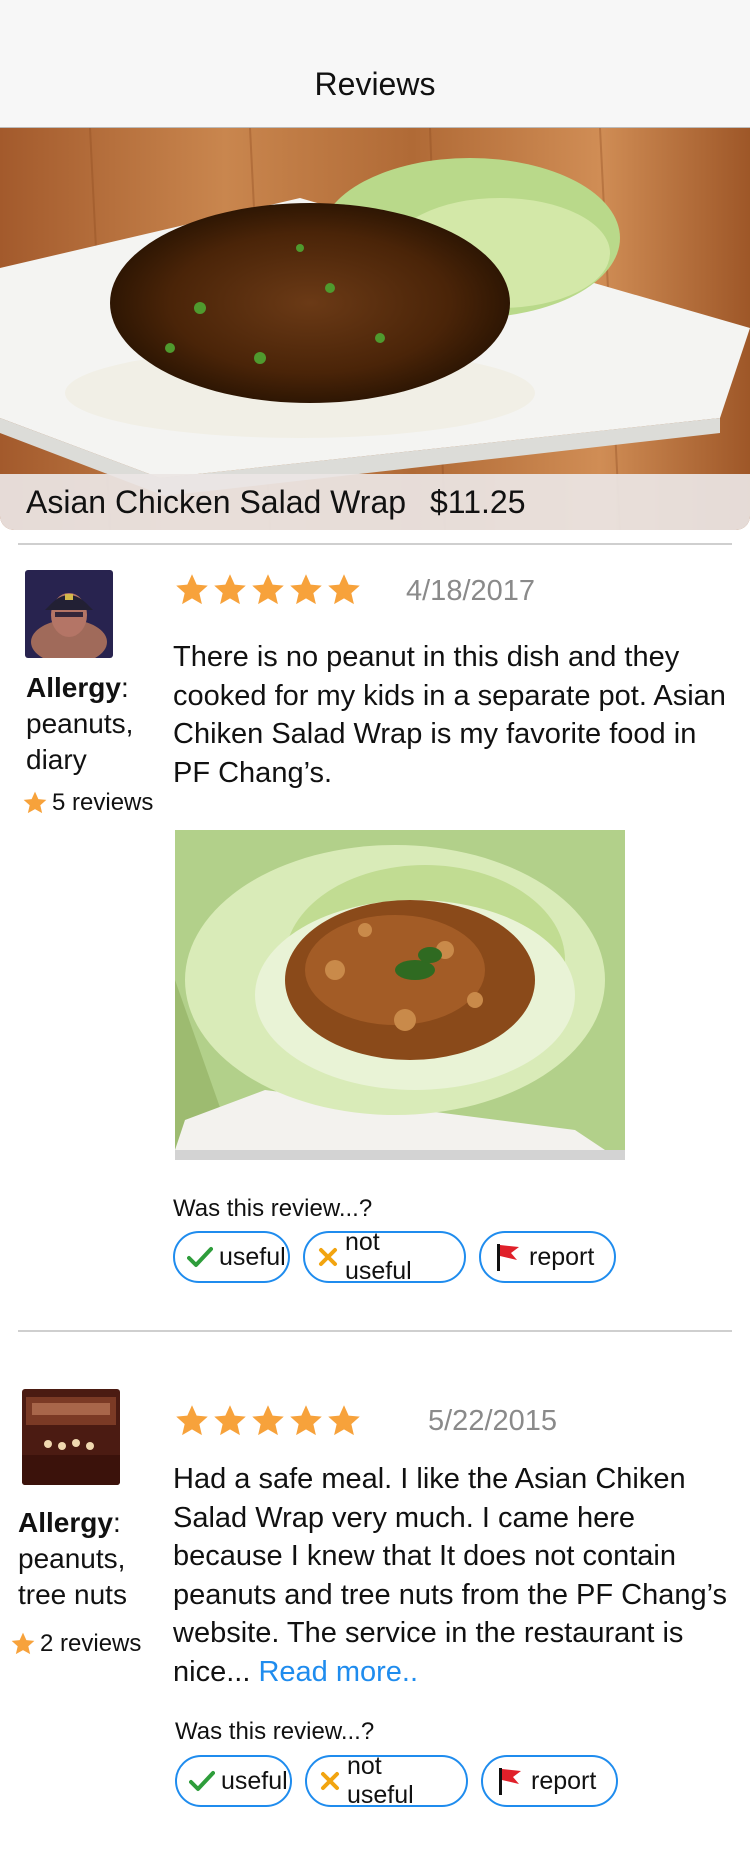 Image resolution: width=750 pixels, height=1876 pixels. What do you see at coordinates (478, 502) in the screenshot?
I see `dish-price: $11.25` at bounding box center [478, 502].